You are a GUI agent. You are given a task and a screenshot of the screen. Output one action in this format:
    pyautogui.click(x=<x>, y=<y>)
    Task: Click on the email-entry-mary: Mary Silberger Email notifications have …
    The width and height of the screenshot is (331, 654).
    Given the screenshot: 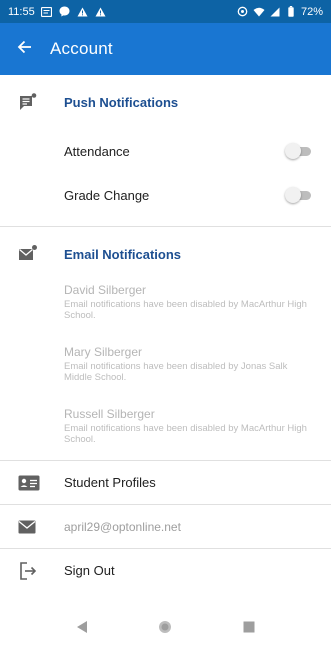 What is the action you would take?
    pyautogui.click(x=165, y=364)
    